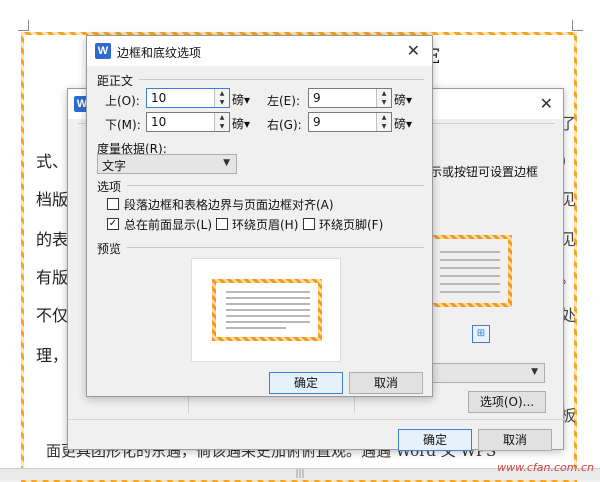 This screenshot has height=482, width=600. What do you see at coordinates (159, 98) in the screenshot?
I see `top-value: 10` at bounding box center [159, 98].